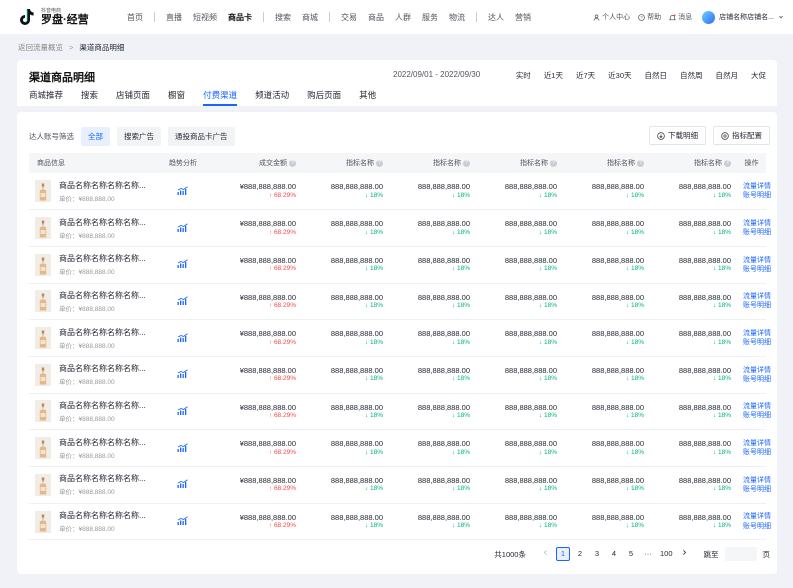 This screenshot has height=588, width=793. What do you see at coordinates (648, 554) in the screenshot?
I see `page-button-5: ···` at bounding box center [648, 554].